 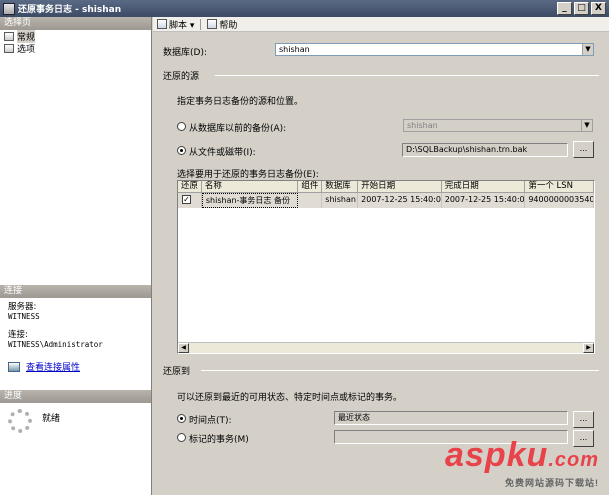 I want to click on cell-component, so click(x=310, y=200).